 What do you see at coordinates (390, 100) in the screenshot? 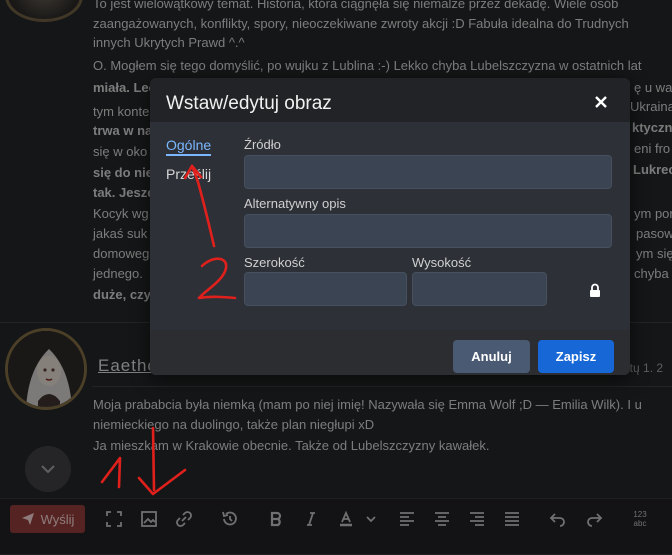
I see `dialog-header: Wstaw/edytuj obraz` at bounding box center [390, 100].